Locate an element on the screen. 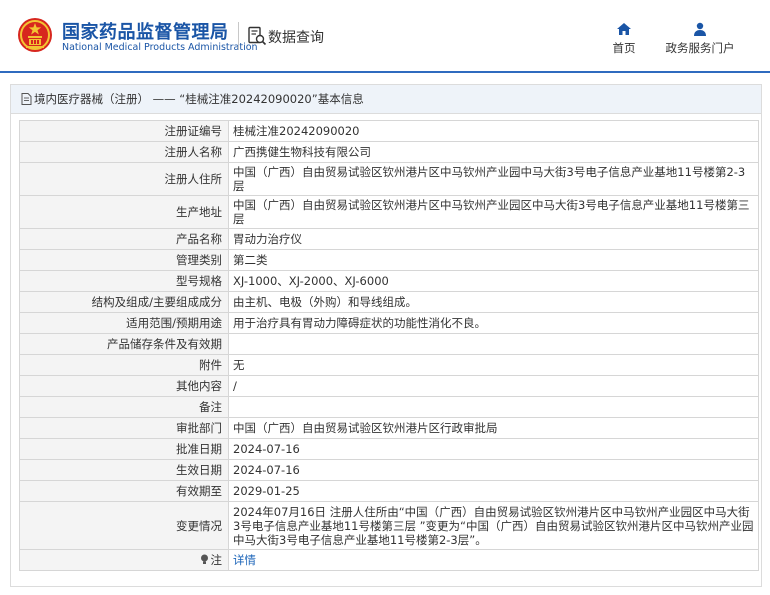 The height and width of the screenshot is (595, 770). field-label: 注册人名称 is located at coordinates (124, 152).